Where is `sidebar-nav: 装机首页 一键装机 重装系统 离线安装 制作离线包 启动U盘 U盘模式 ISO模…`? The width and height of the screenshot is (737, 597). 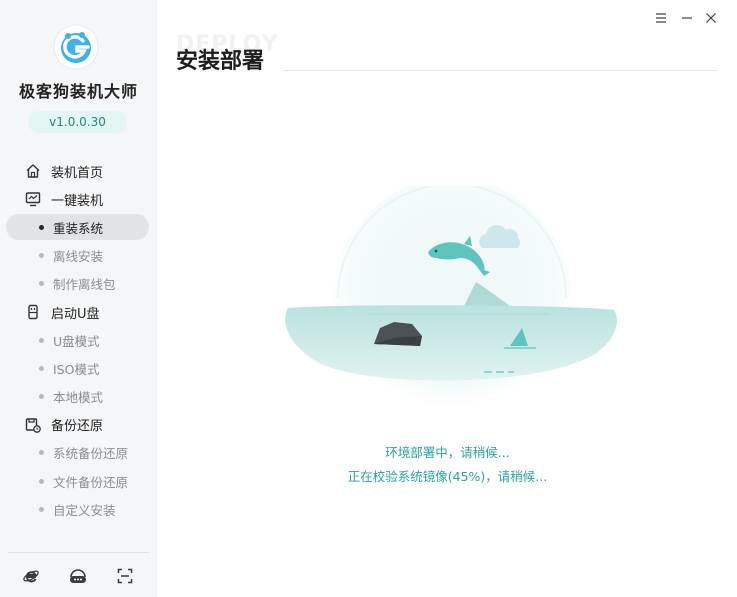 sidebar-nav: 装机首页 一键装机 重装系统 离线安装 制作离线包 启动U盘 U盘模式 ISO模… is located at coordinates (78, 340).